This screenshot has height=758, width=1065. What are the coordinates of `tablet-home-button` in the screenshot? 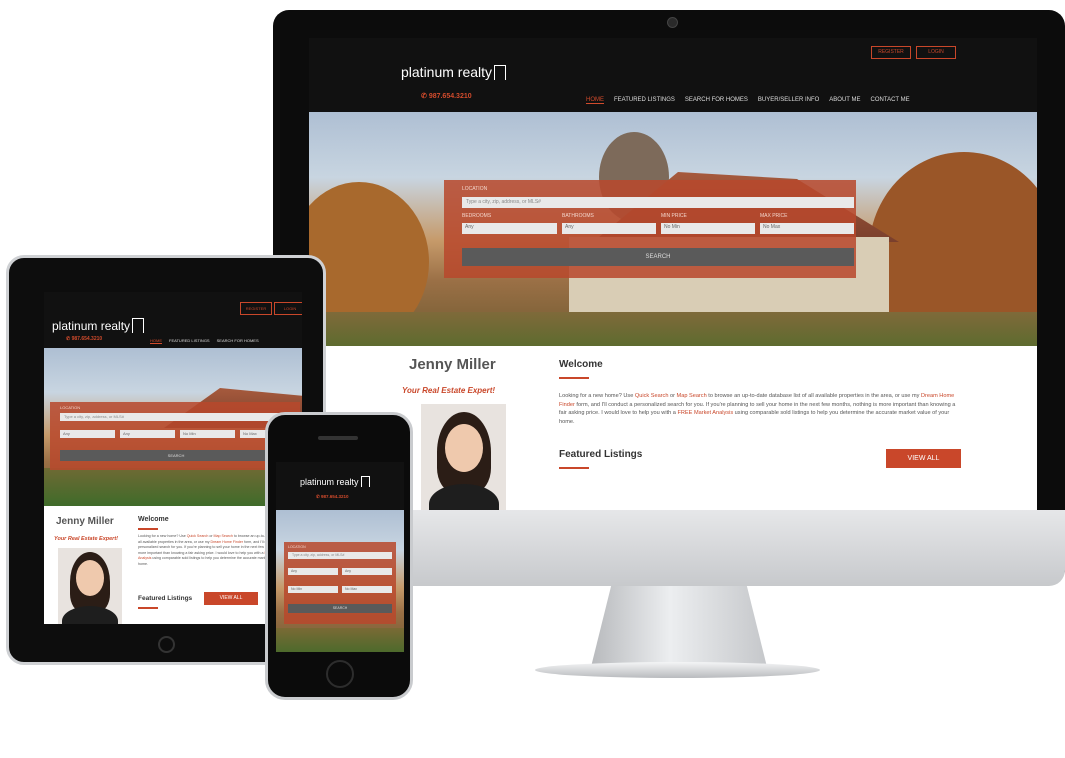 It's located at (166, 644).